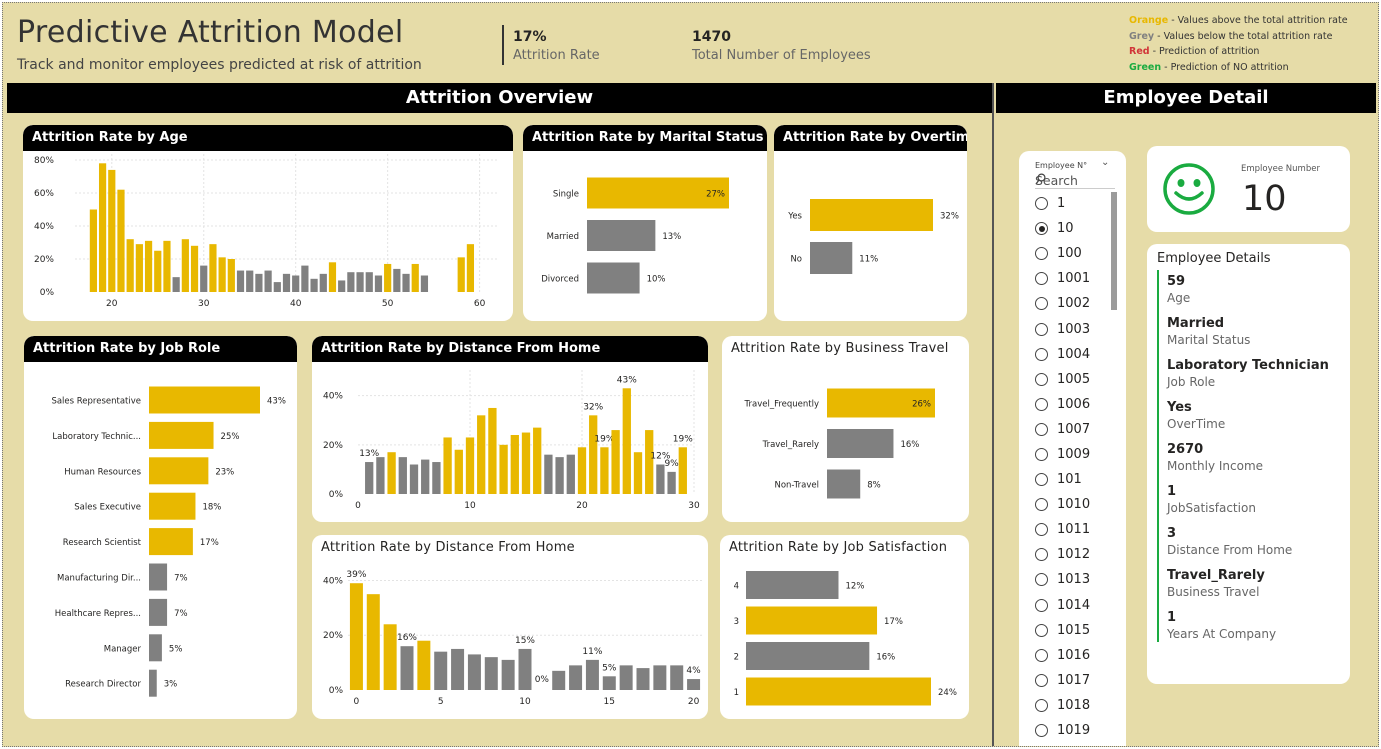  Describe the element at coordinates (870, 223) in the screenshot. I see `overtime-chart-card: Attrition Rate by Overtime Yes 32% No 11%` at that location.